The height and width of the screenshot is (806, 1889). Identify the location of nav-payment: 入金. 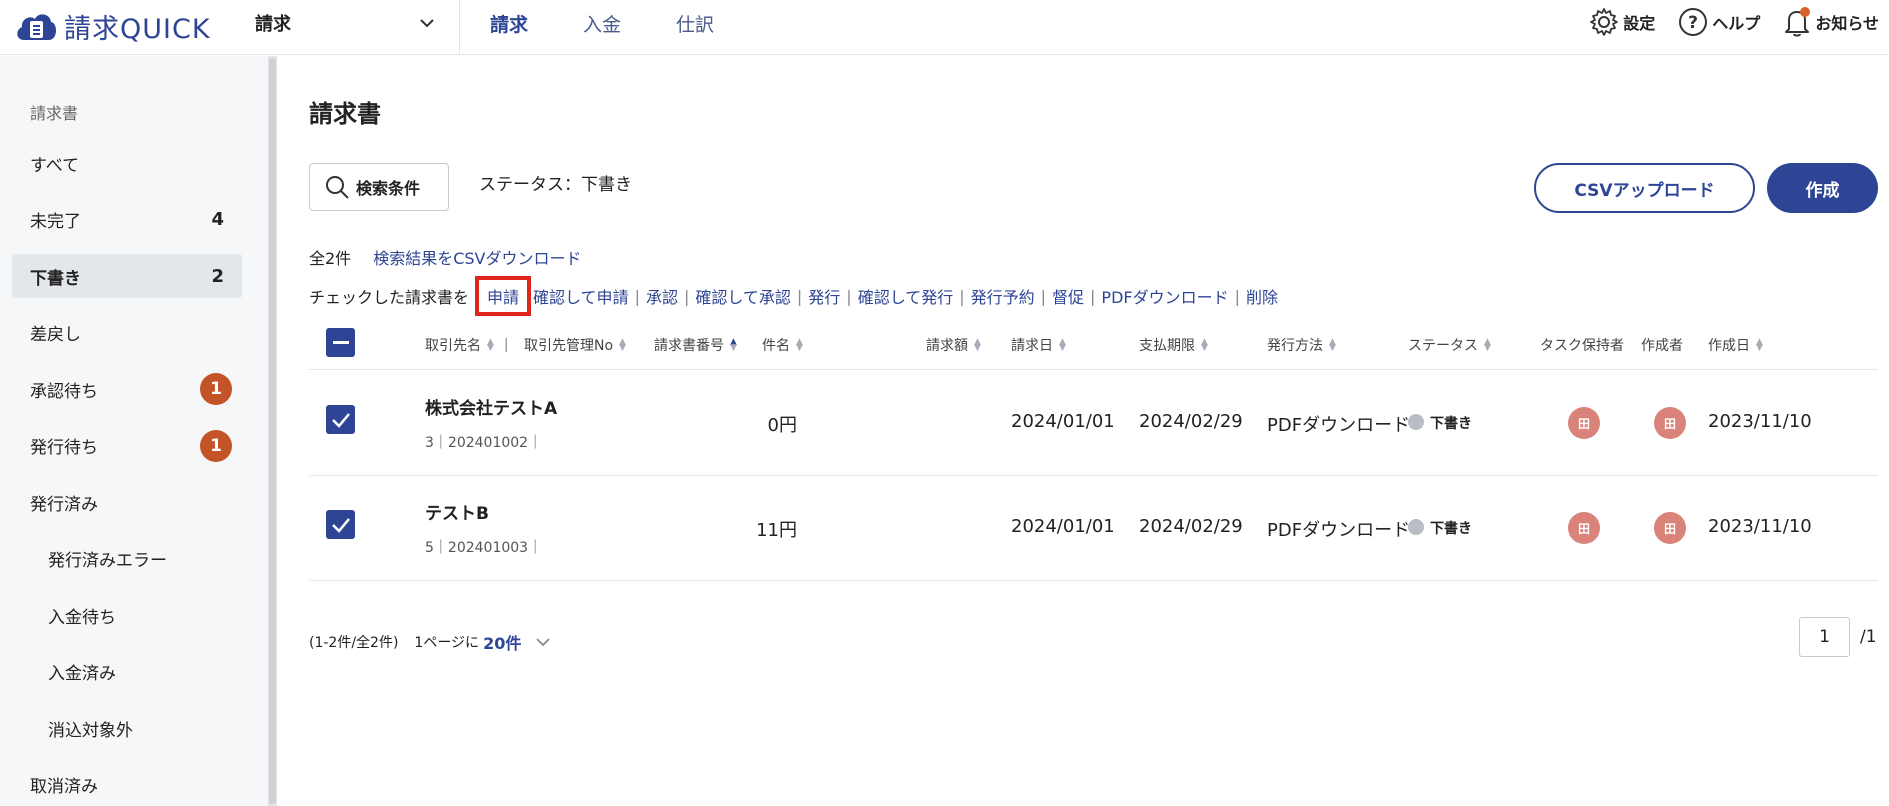
(602, 23).